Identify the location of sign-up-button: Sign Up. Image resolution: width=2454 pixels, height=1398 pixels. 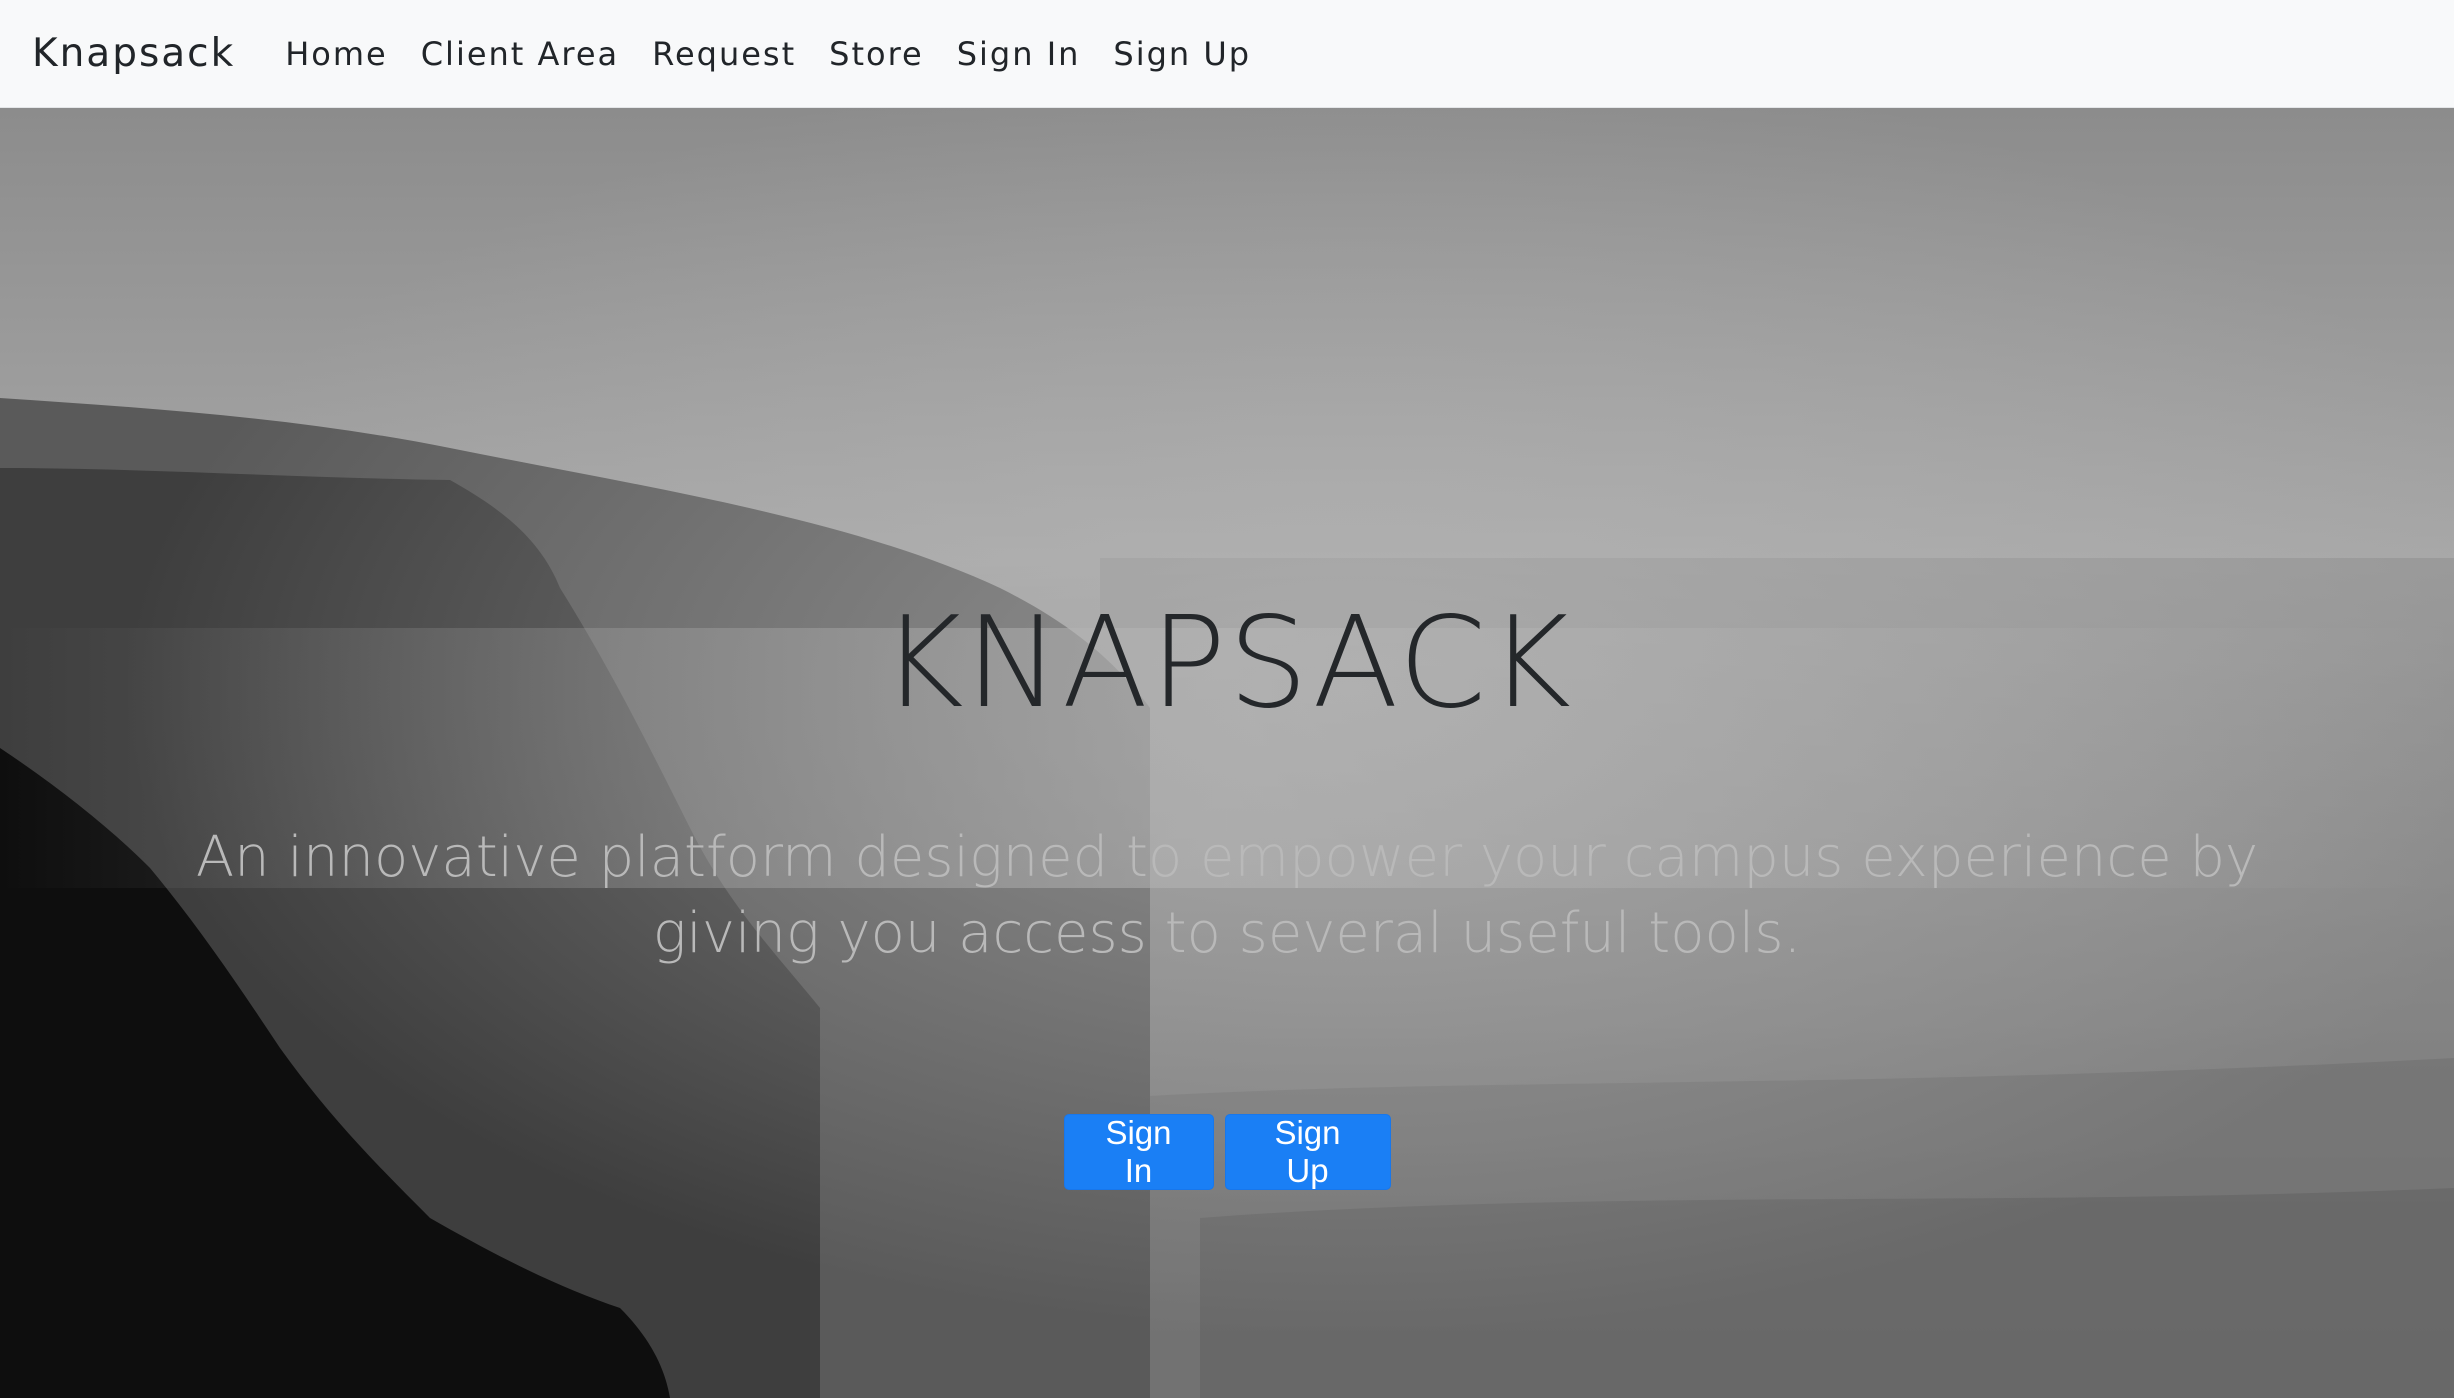
(1307, 1152).